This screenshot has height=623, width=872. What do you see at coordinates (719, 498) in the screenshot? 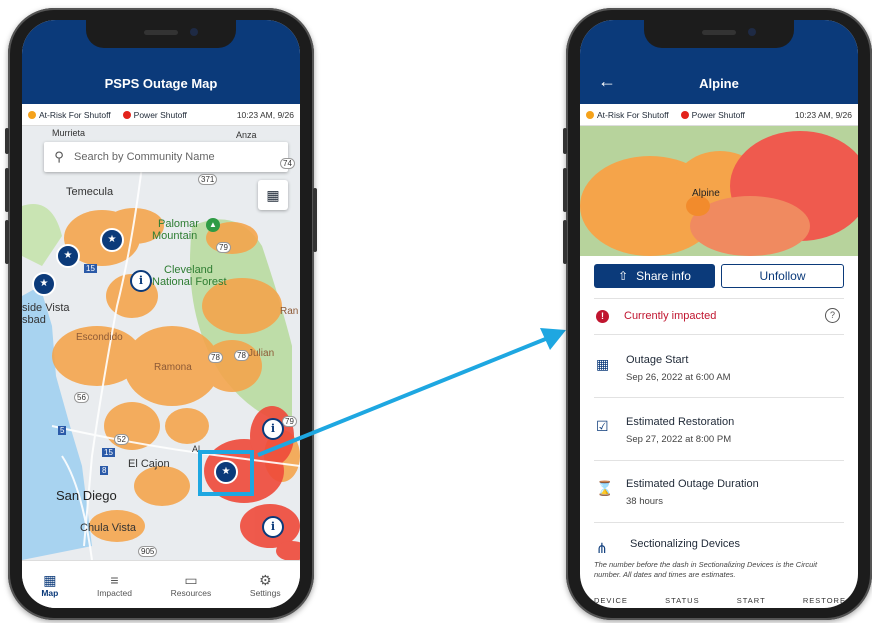
I see `duration-row: ⌛ Estimated Outage Duration 38 hours` at bounding box center [719, 498].